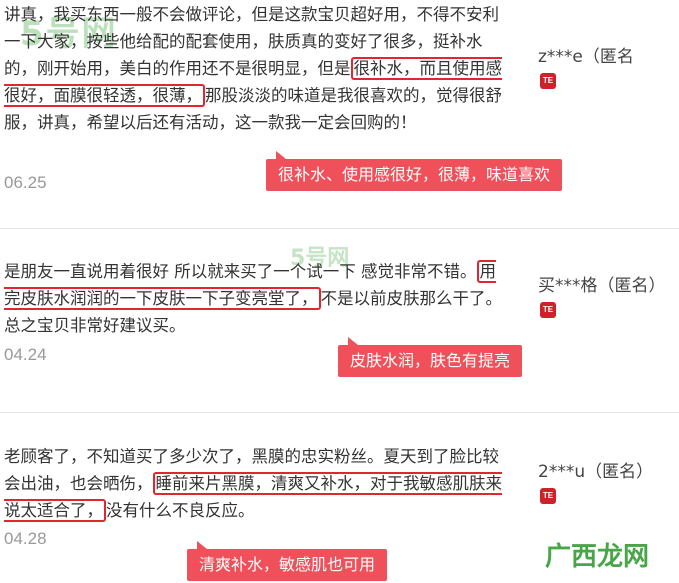  Describe the element at coordinates (25, 354) in the screenshot. I see `review-date: 04.24` at that location.